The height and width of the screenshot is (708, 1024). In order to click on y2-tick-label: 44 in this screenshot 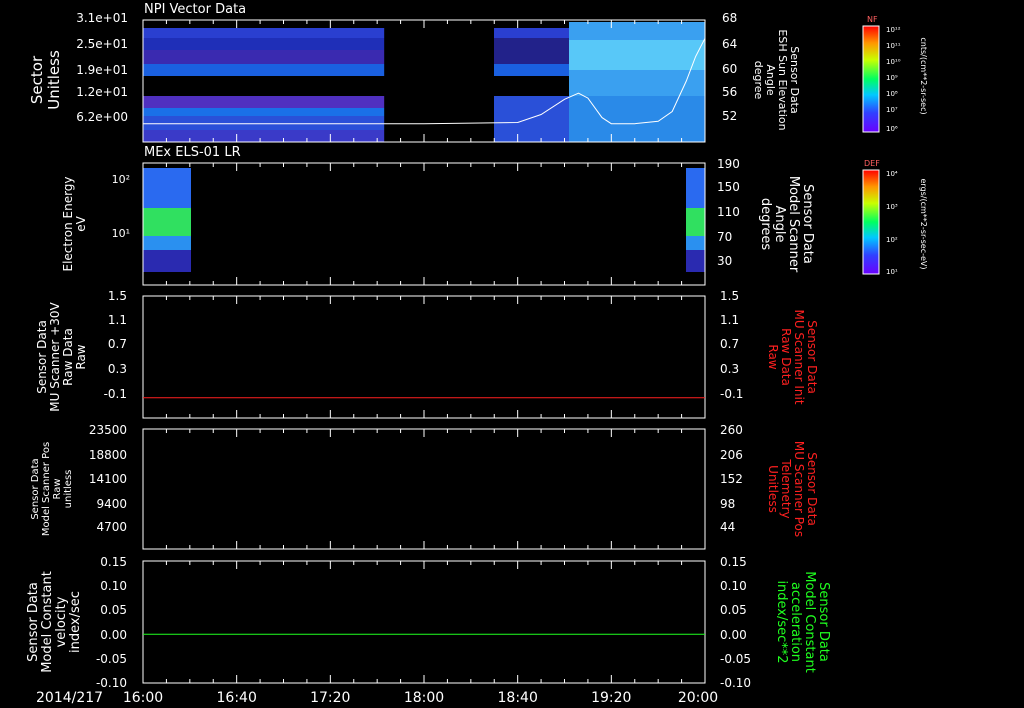, I will do `click(727, 527)`.